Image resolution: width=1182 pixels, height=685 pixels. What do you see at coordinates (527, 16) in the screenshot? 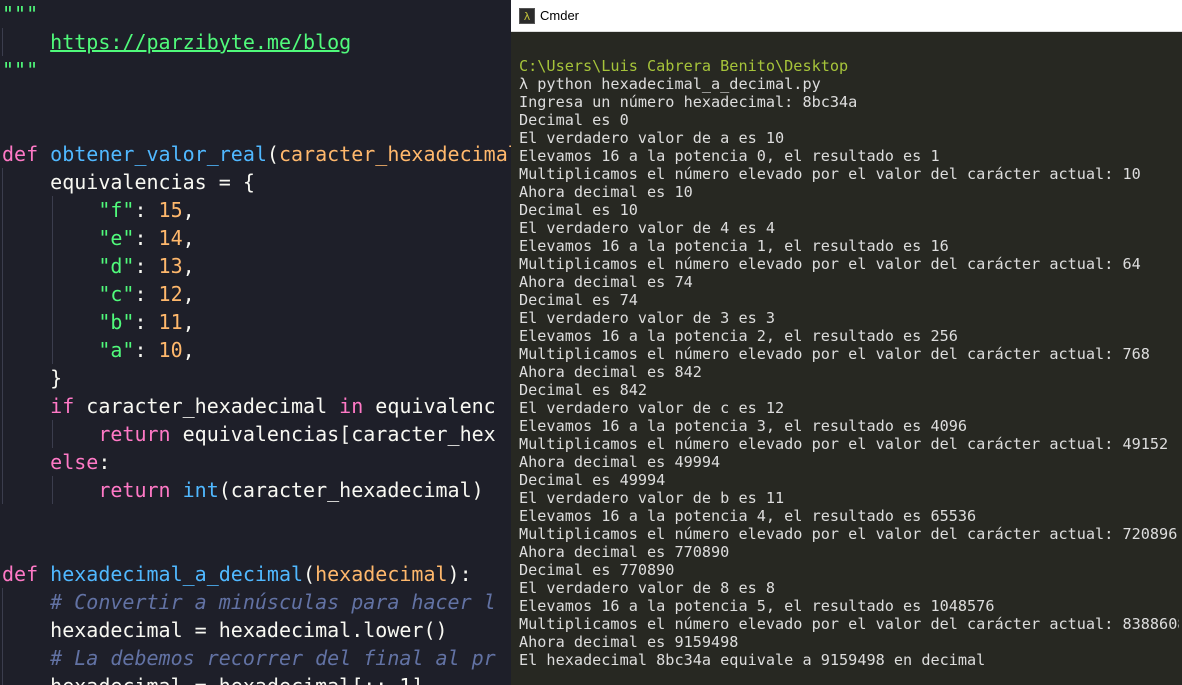
I see `lambda-icon: λ` at bounding box center [527, 16].